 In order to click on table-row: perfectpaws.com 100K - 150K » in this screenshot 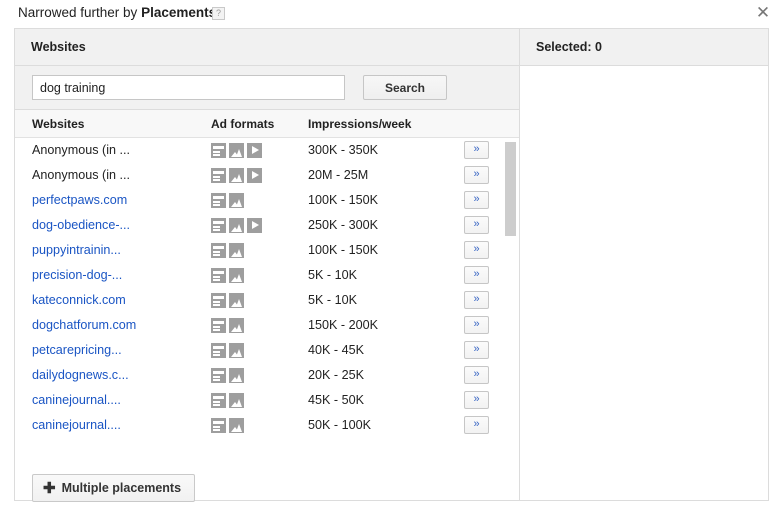, I will do `click(267, 200)`.